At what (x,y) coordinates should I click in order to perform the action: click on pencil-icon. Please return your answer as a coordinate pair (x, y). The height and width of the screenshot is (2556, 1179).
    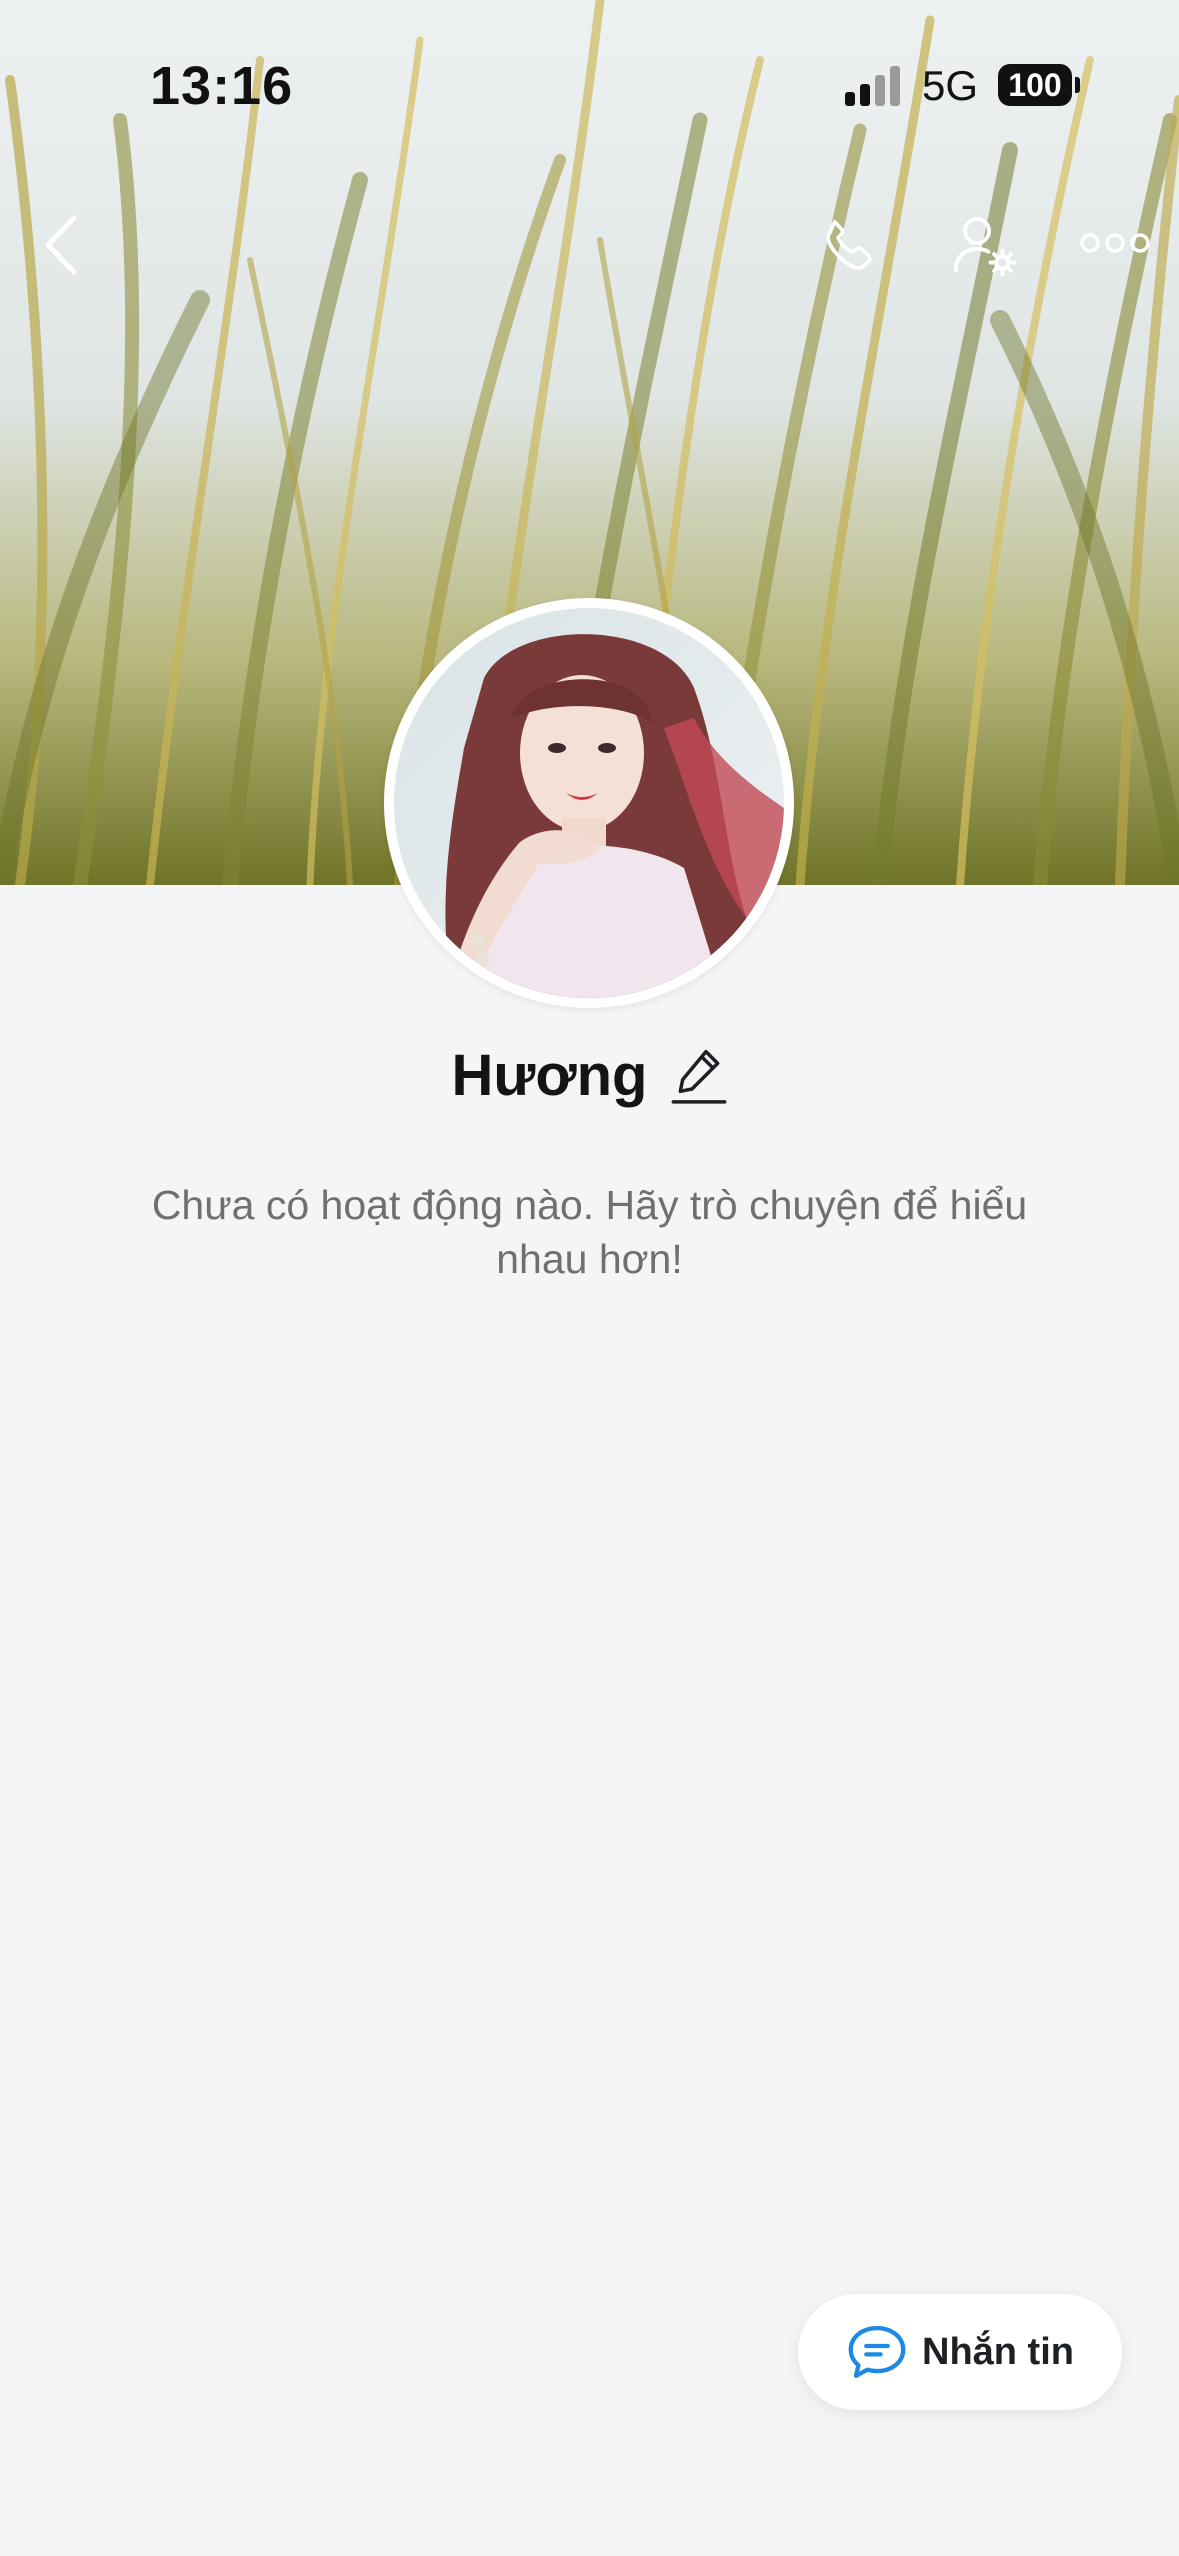
    Looking at the image, I should click on (699, 1075).